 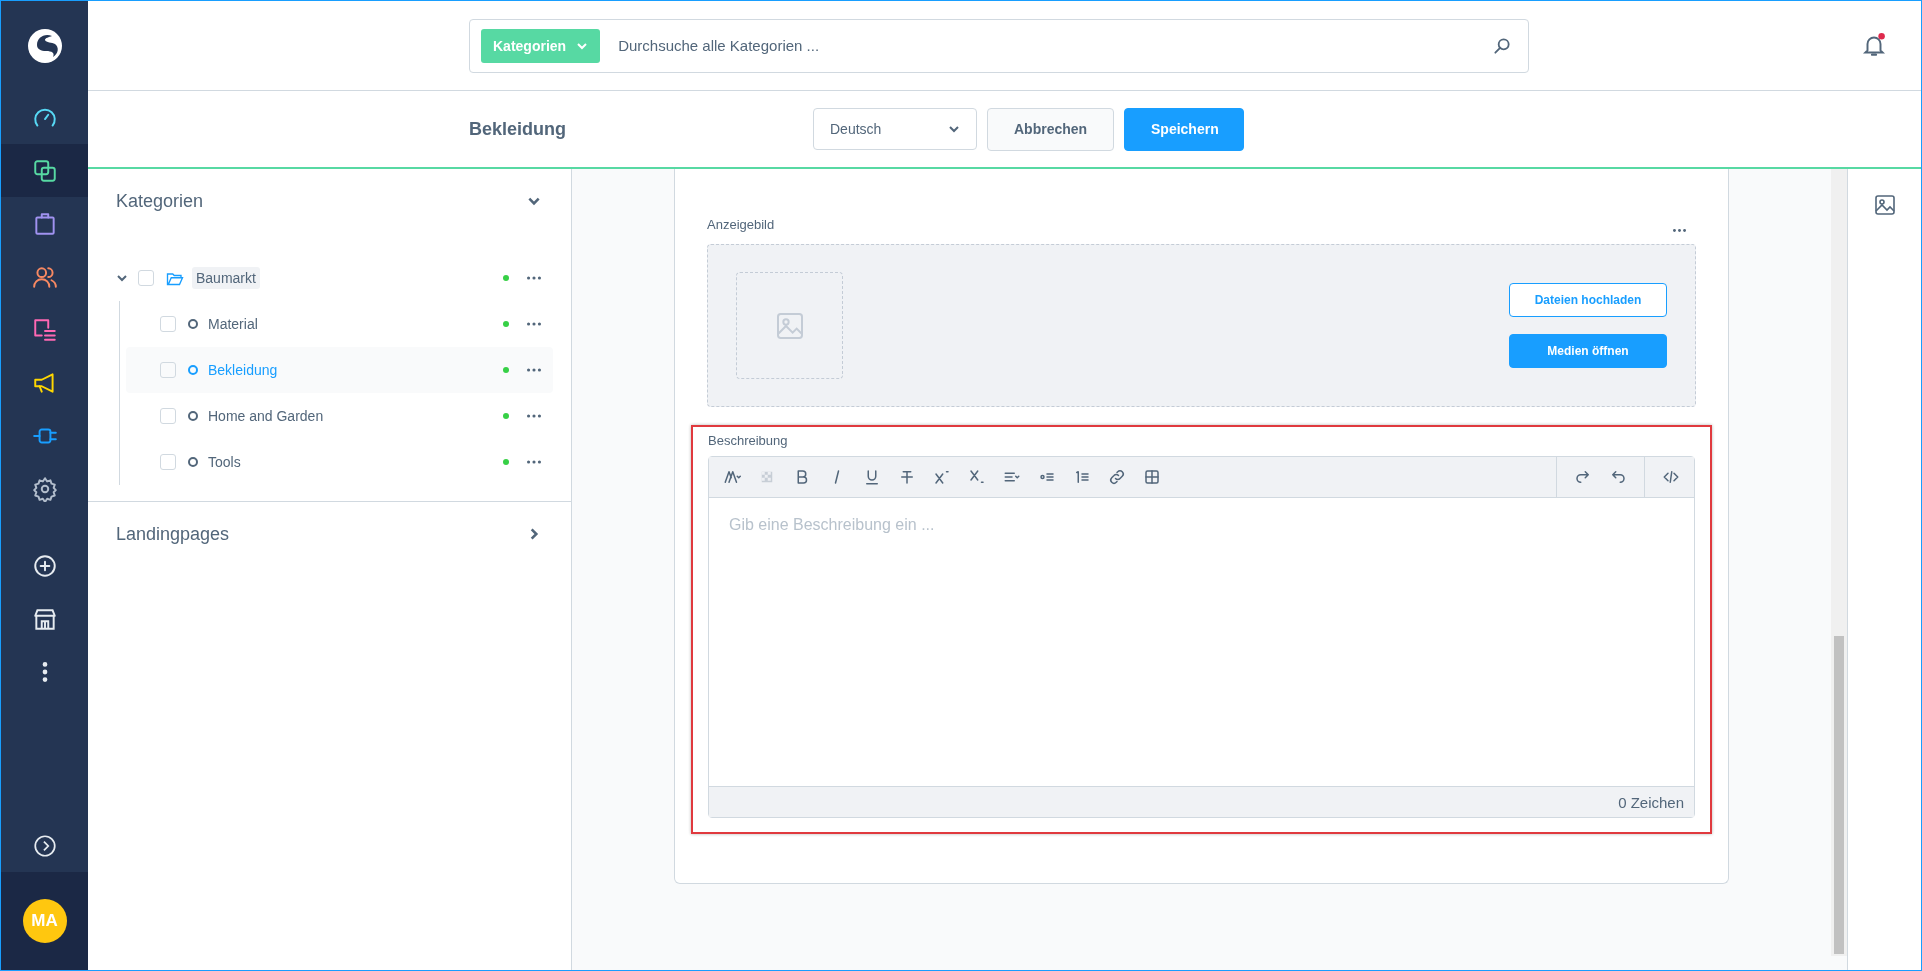 What do you see at coordinates (1588, 300) in the screenshot?
I see `upload-button: Dateien hochladen` at bounding box center [1588, 300].